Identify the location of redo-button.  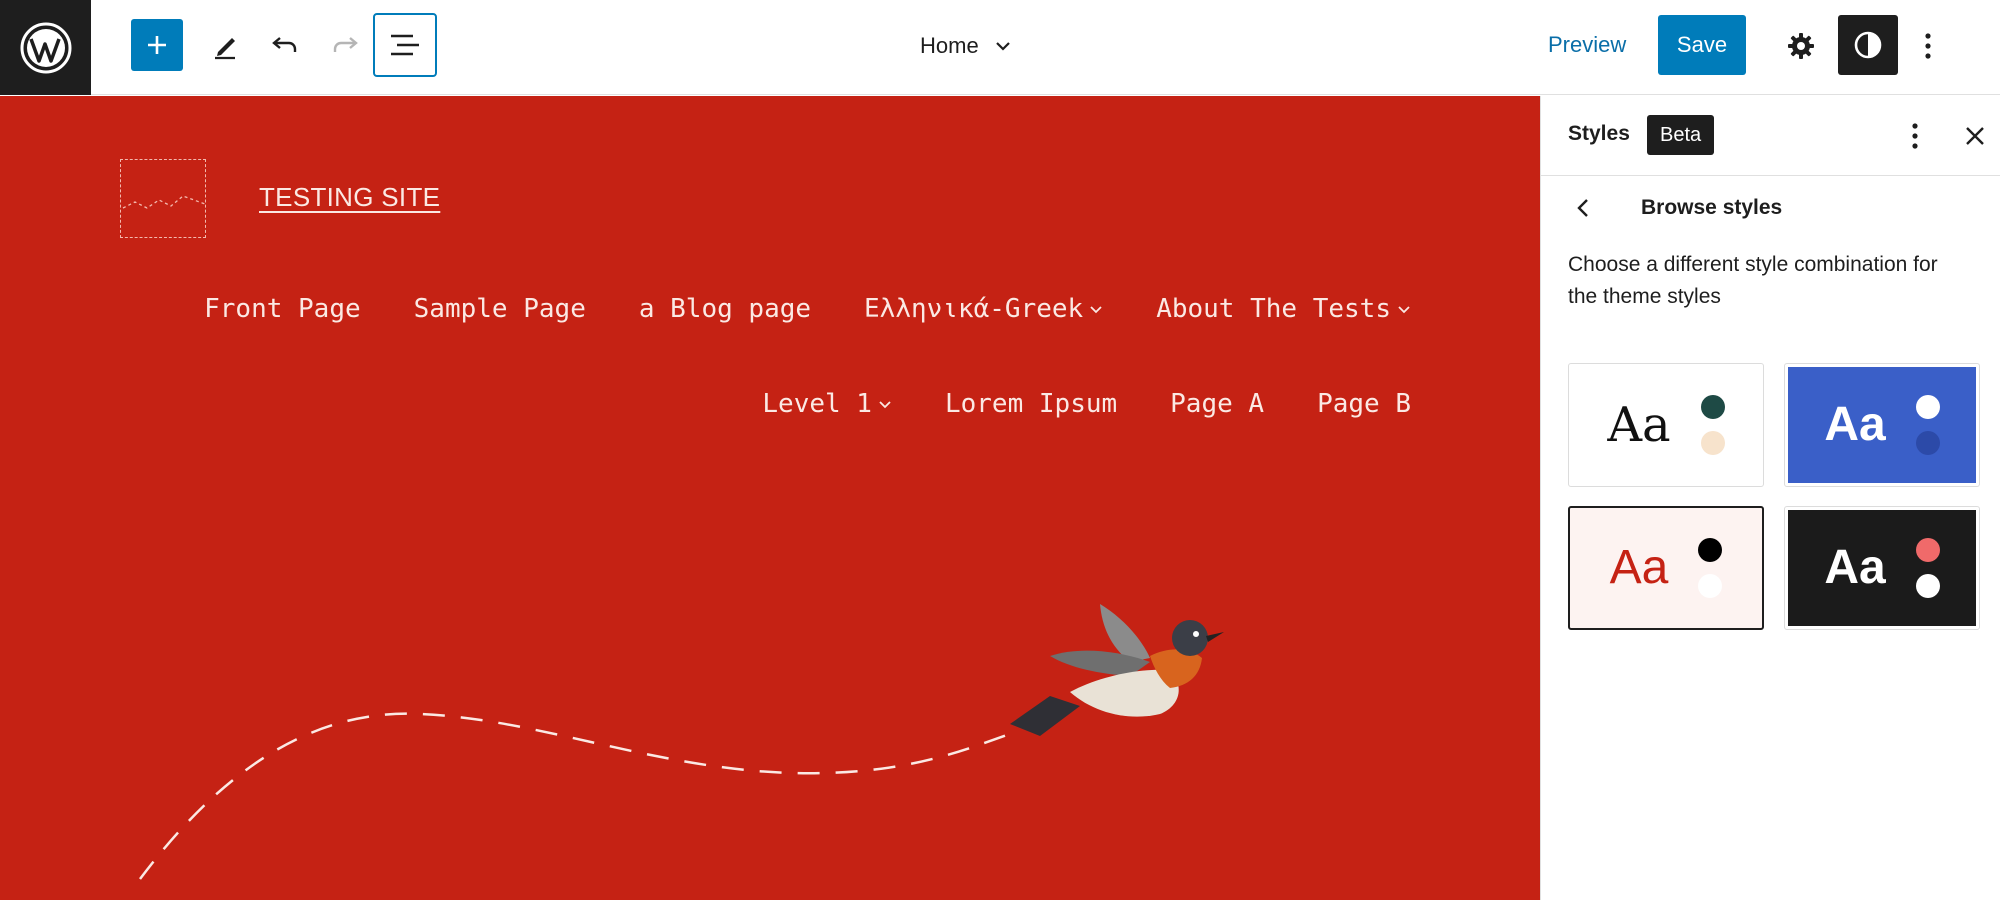
(345, 45).